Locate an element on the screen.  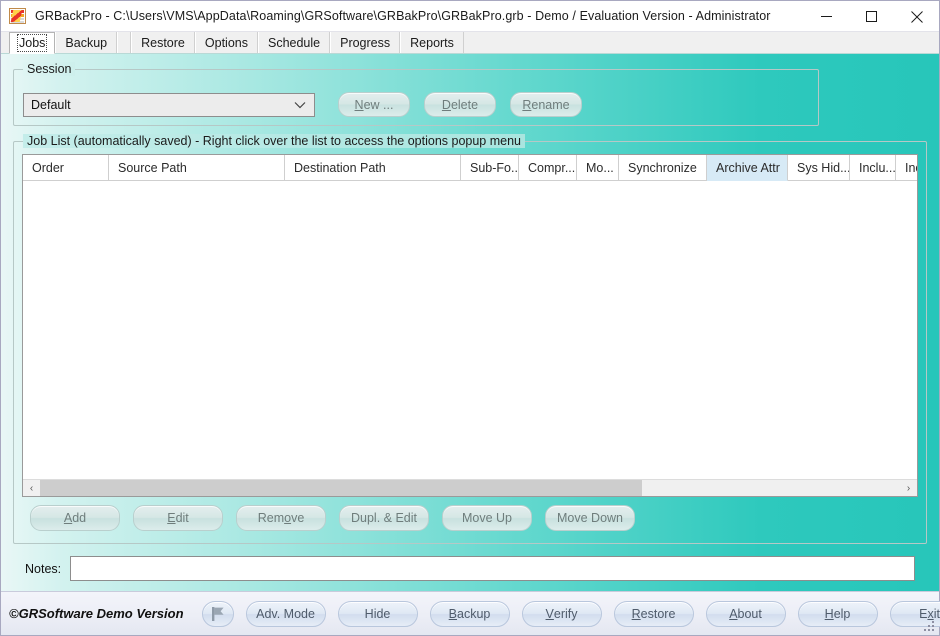
tab-reports: Reports is located at coordinates (432, 42).